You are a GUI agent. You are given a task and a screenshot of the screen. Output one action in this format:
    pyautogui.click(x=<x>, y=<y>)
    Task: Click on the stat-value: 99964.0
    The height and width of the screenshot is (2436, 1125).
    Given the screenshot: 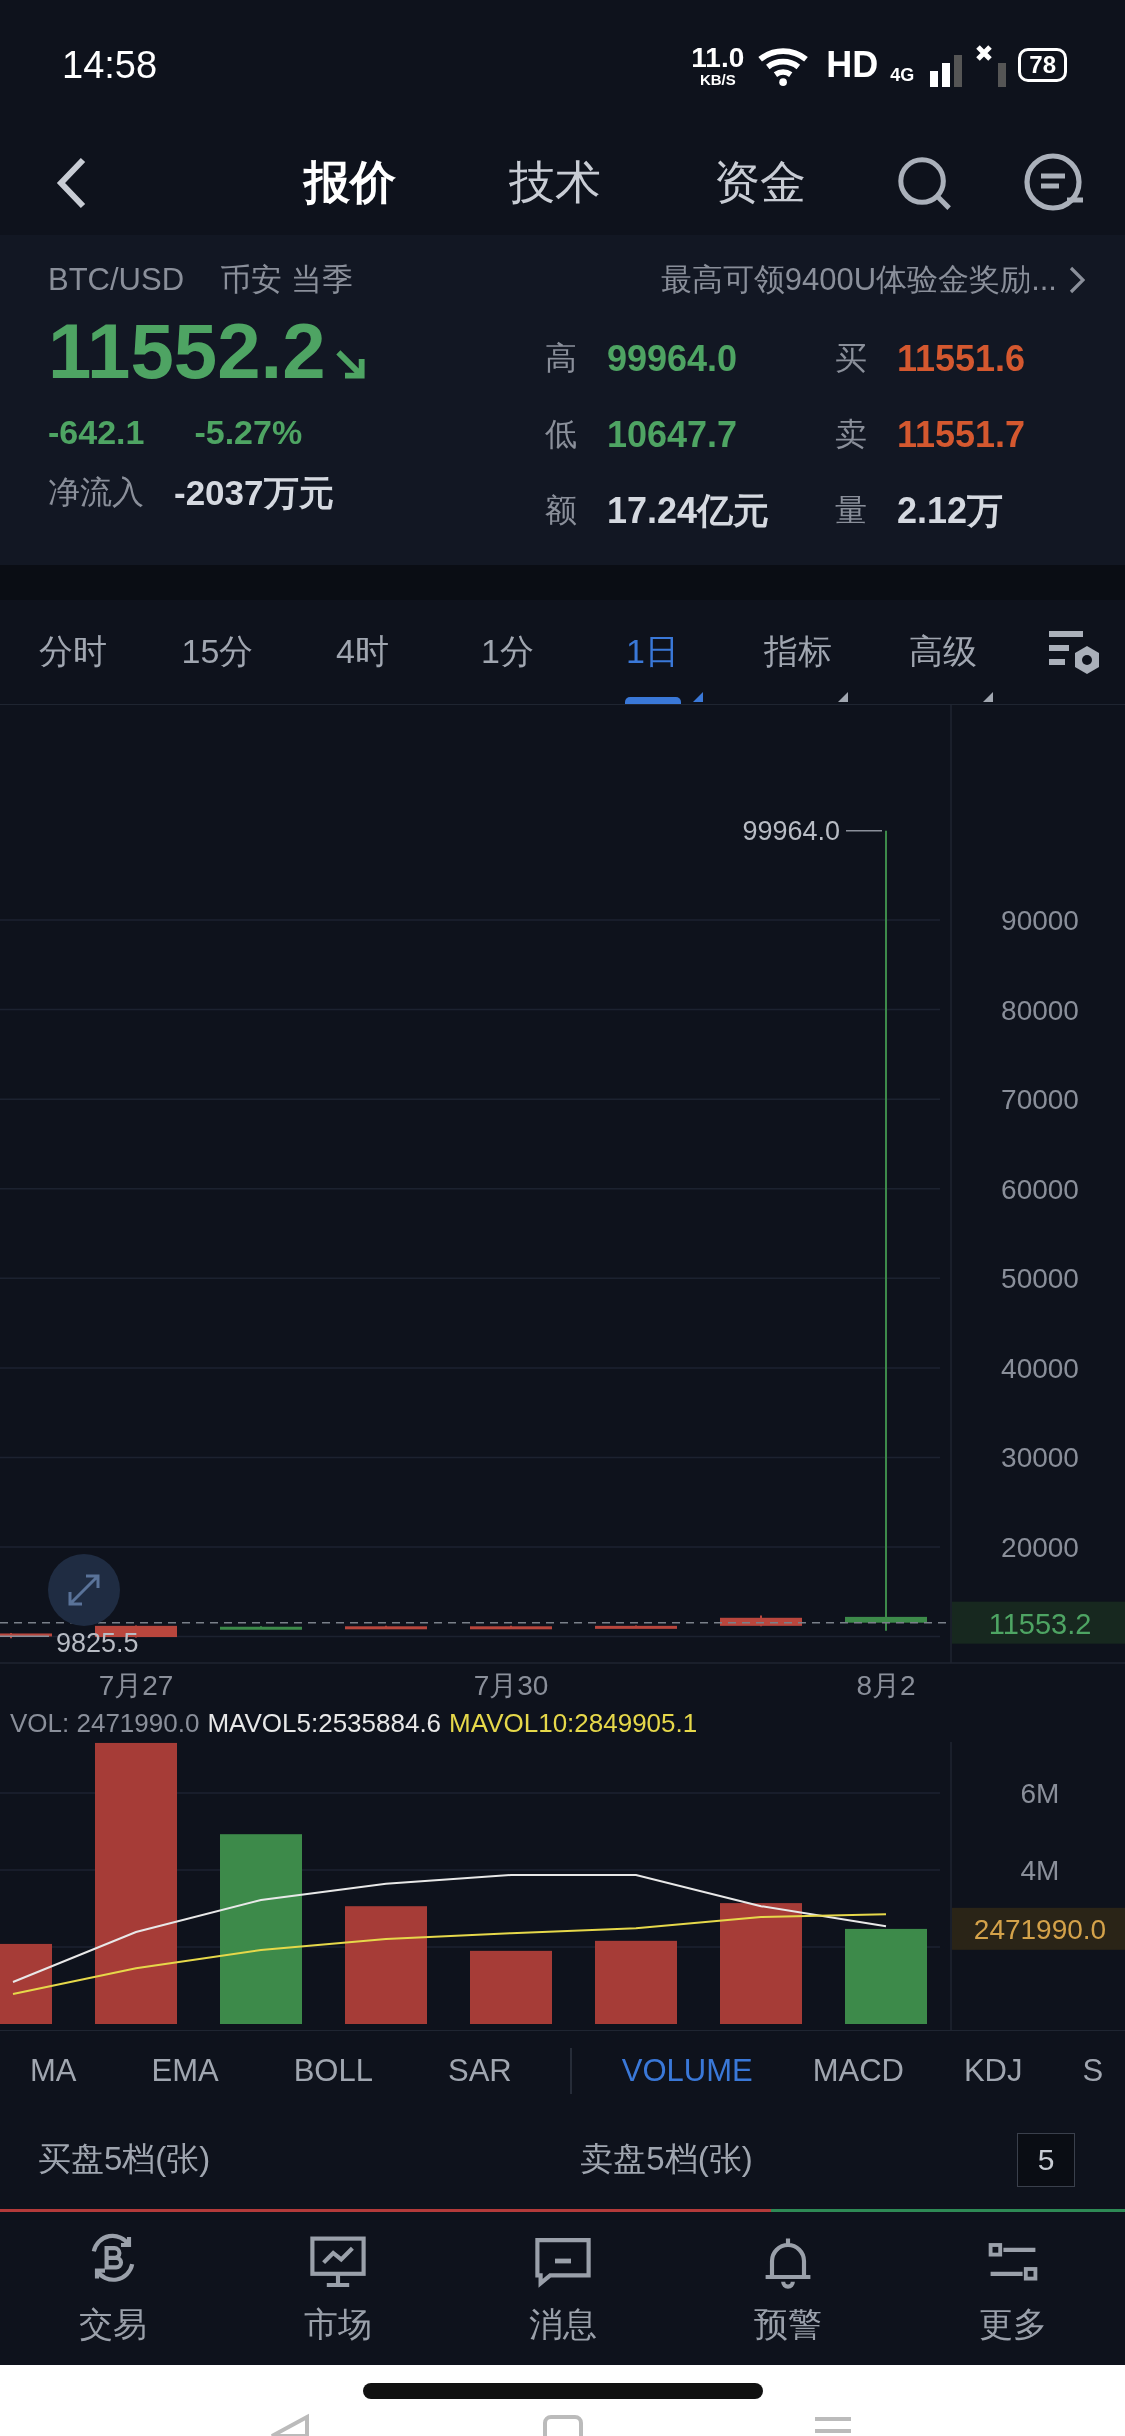 What is the action you would take?
    pyautogui.click(x=673, y=359)
    